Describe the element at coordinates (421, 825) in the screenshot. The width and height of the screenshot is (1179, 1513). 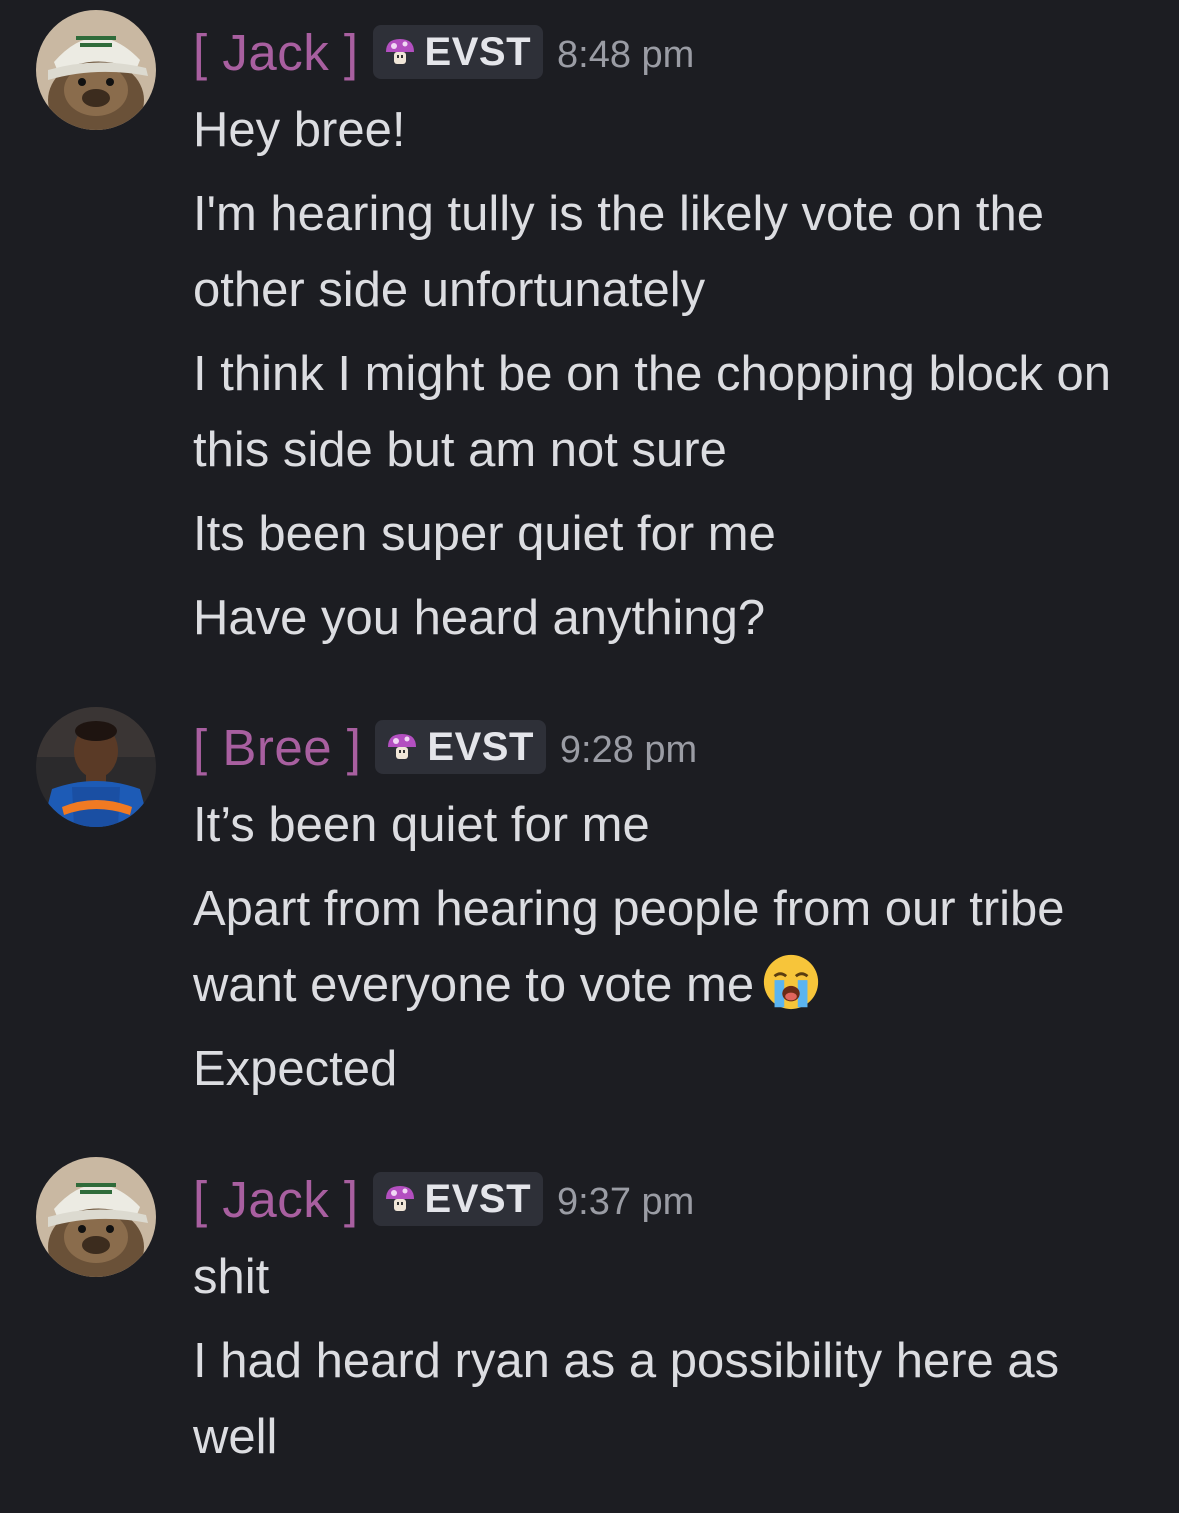
I see `message-line: It’s been quiet for me` at that location.